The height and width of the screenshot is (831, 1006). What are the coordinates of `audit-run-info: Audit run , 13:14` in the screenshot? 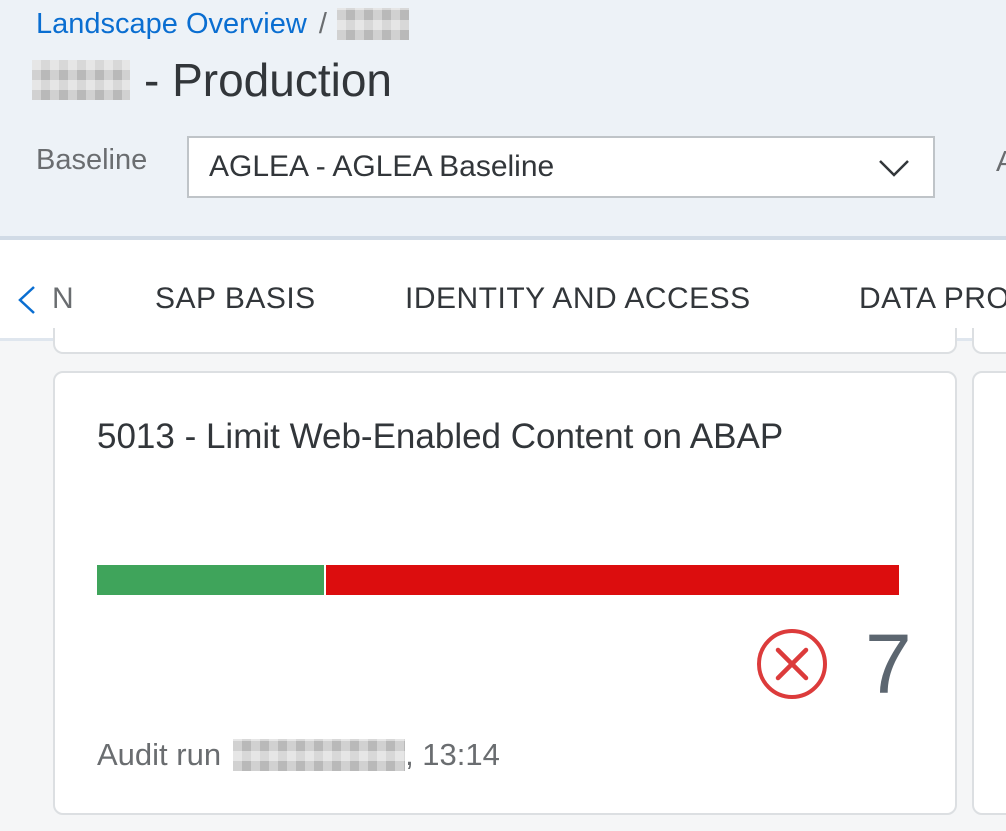 It's located at (298, 755).